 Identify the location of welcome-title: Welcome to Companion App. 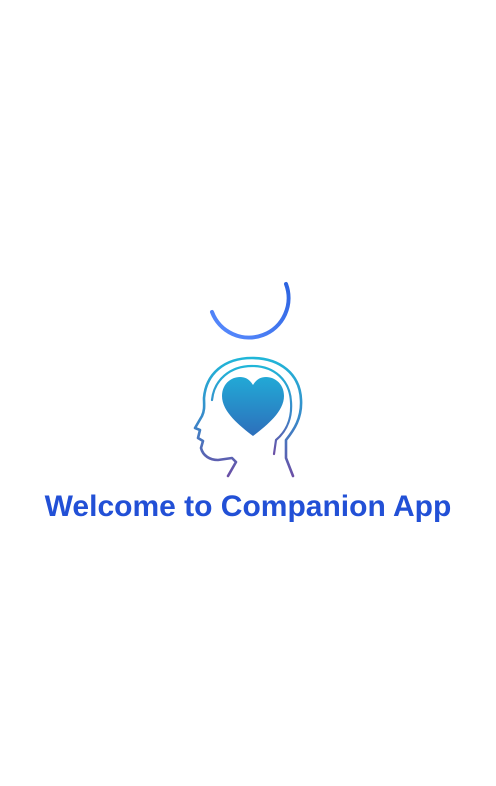
(248, 507).